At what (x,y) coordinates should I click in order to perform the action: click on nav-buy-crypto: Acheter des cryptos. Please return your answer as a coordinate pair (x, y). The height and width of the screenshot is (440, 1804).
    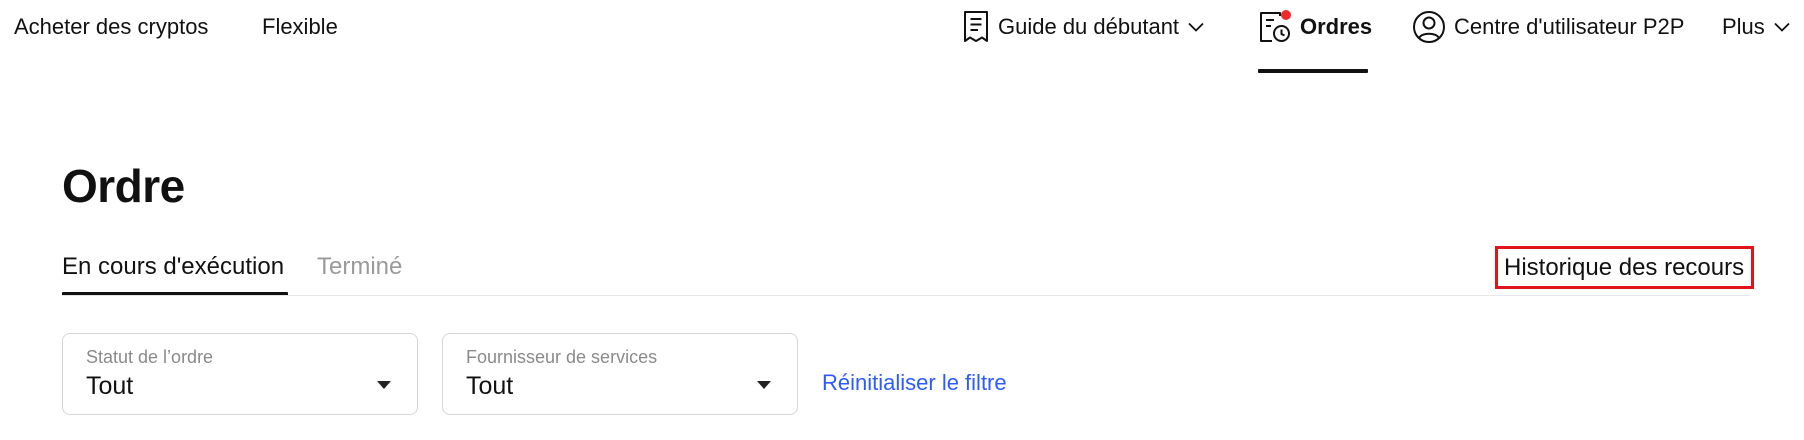
    Looking at the image, I should click on (111, 27).